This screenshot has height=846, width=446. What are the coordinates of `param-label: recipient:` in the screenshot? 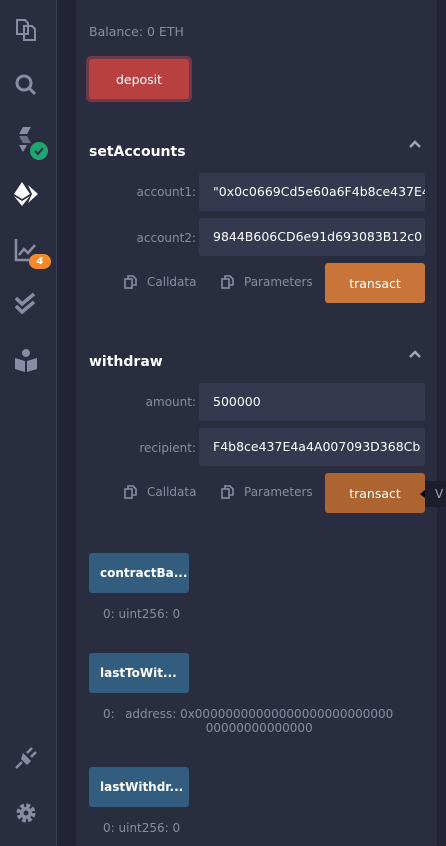 It's located at (167, 448).